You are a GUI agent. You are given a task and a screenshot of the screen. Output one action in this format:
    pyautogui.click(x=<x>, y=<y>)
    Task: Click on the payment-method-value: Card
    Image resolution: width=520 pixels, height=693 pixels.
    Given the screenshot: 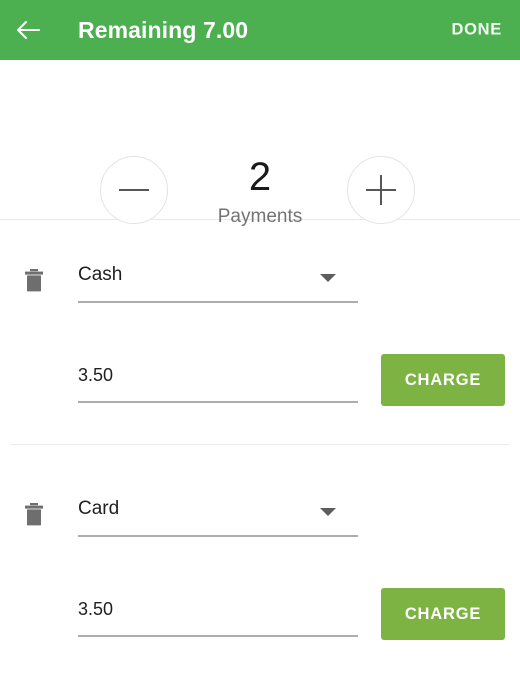 What is the action you would take?
    pyautogui.click(x=99, y=508)
    